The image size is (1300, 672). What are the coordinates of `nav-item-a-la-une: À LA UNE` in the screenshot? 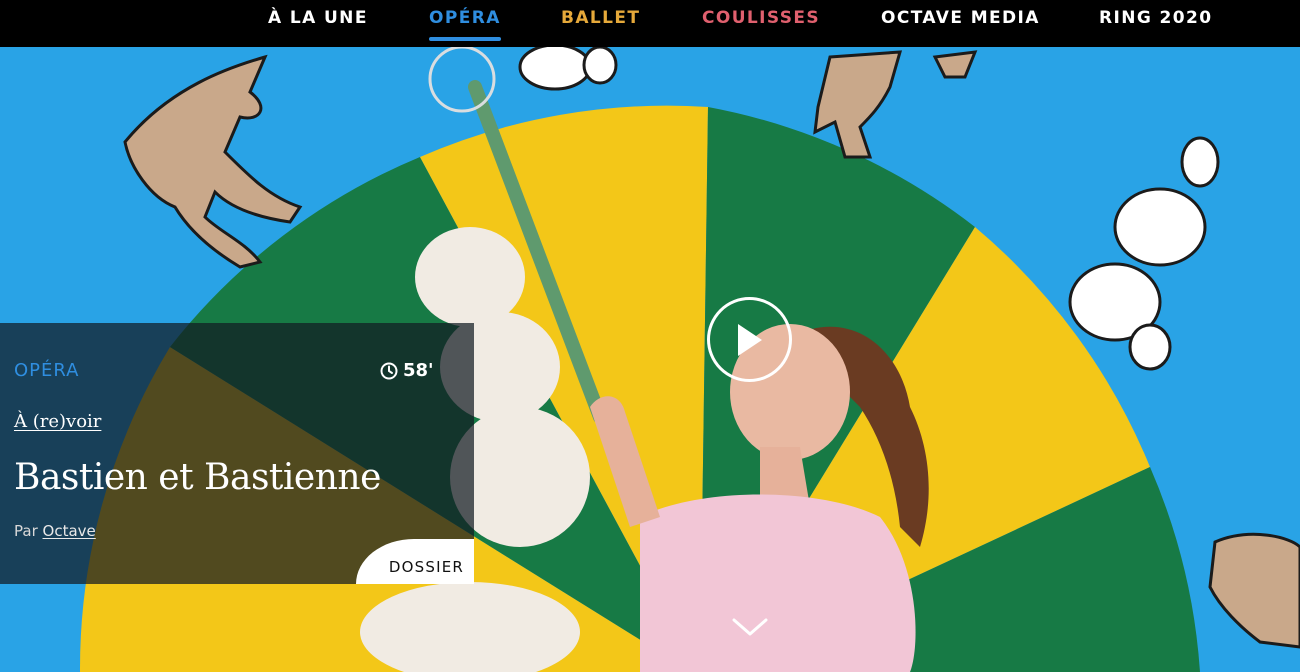 It's located at (318, 20).